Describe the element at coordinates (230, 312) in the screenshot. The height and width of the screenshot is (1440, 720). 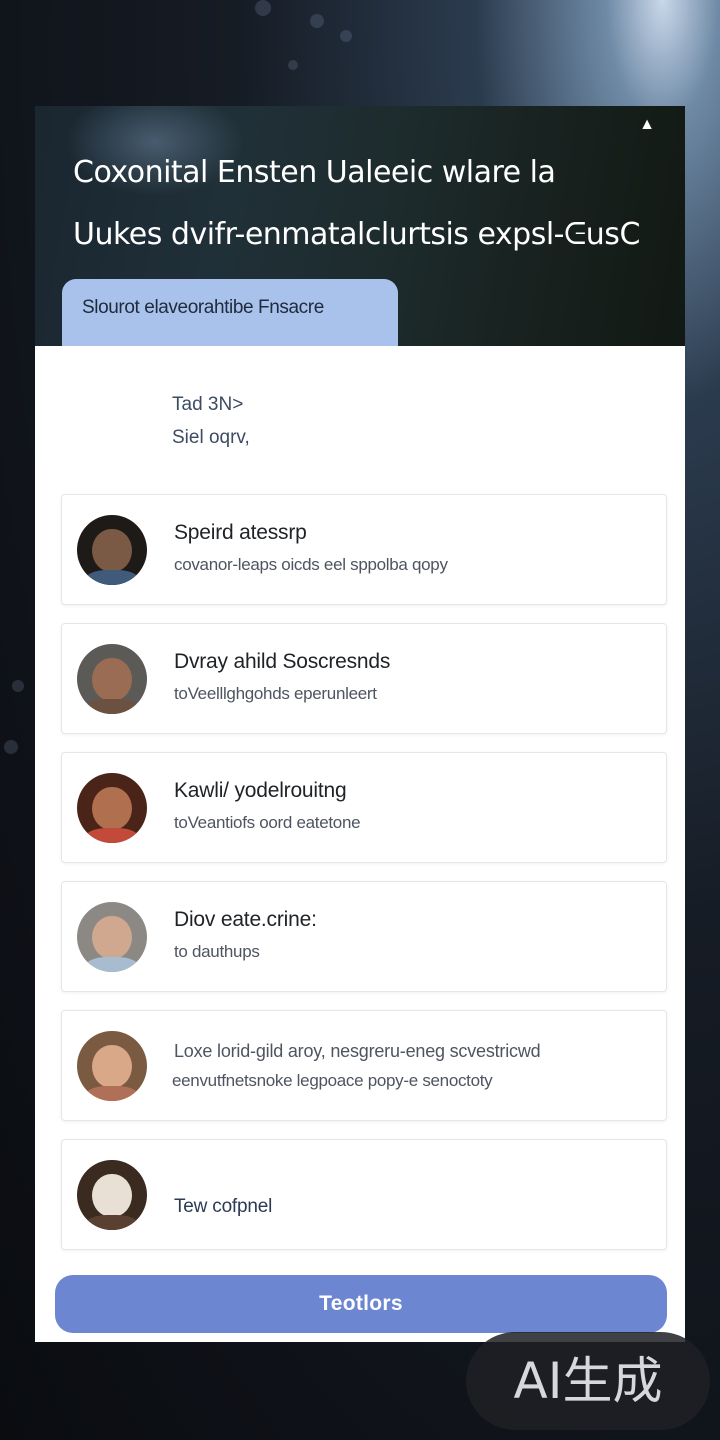
I see `tab-active: Slourot elaveorahtibe Fnsacre` at that location.